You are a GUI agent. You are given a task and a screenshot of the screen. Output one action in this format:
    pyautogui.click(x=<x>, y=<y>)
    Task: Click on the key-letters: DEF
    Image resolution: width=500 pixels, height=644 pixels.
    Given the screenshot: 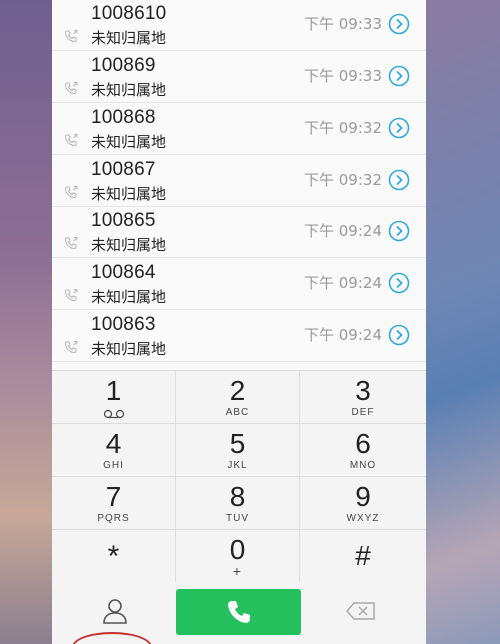 What is the action you would take?
    pyautogui.click(x=363, y=412)
    